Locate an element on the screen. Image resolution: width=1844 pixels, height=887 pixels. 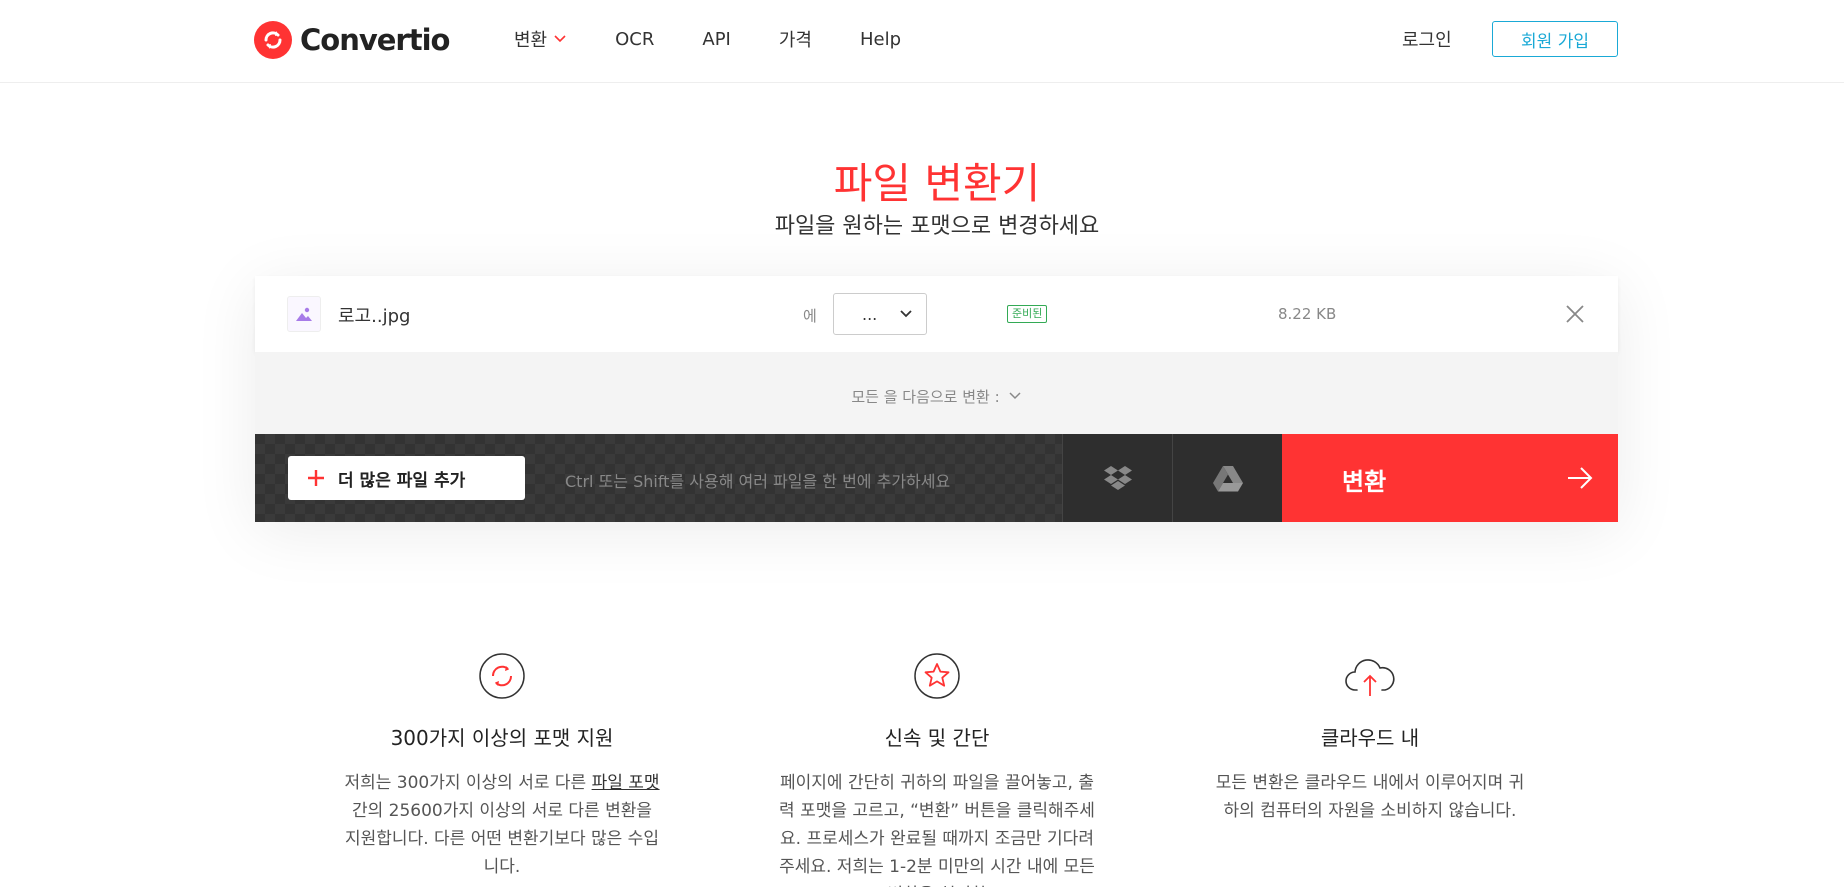
page-subtitle: 파일을 원하는 포맷으로 변경하세요 is located at coordinates (937, 226).